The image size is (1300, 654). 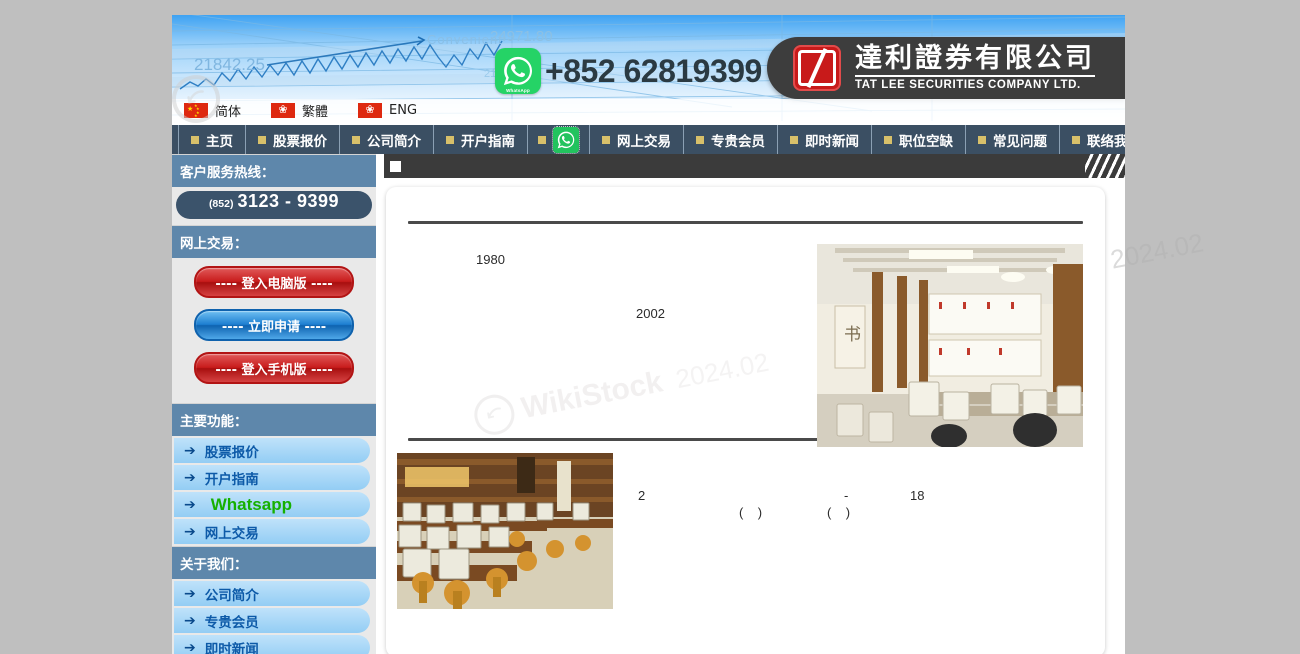 I want to click on sidebar-item-whatsapp: ➔ Whatsapp, so click(x=272, y=504).